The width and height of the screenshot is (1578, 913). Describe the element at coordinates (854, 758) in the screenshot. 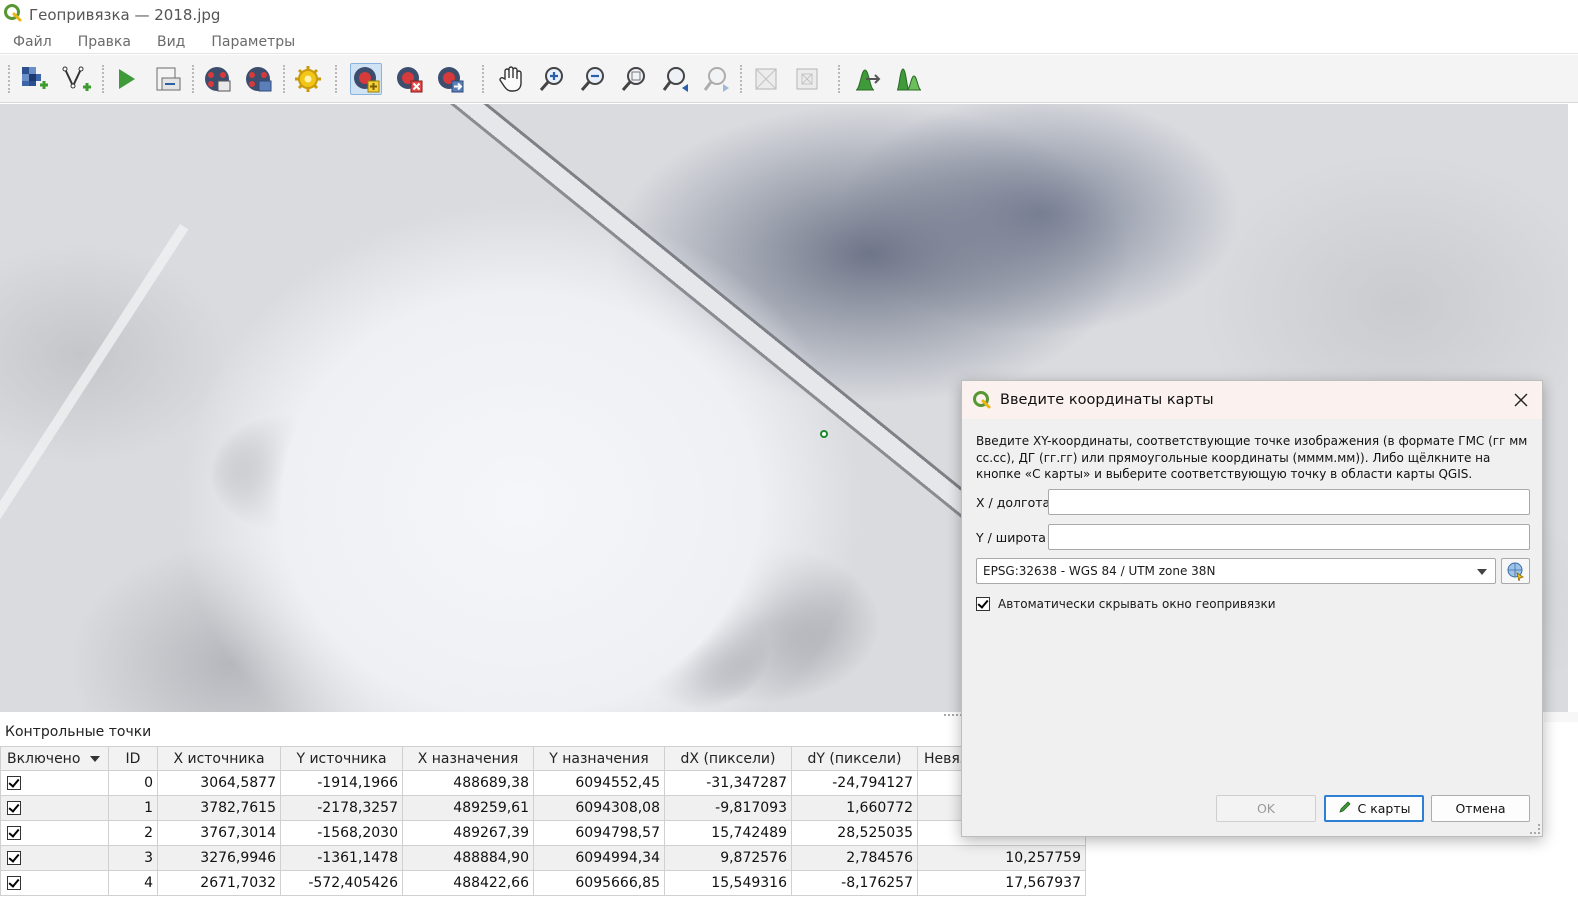

I see `column-header-dy: dY (пиксели)` at that location.